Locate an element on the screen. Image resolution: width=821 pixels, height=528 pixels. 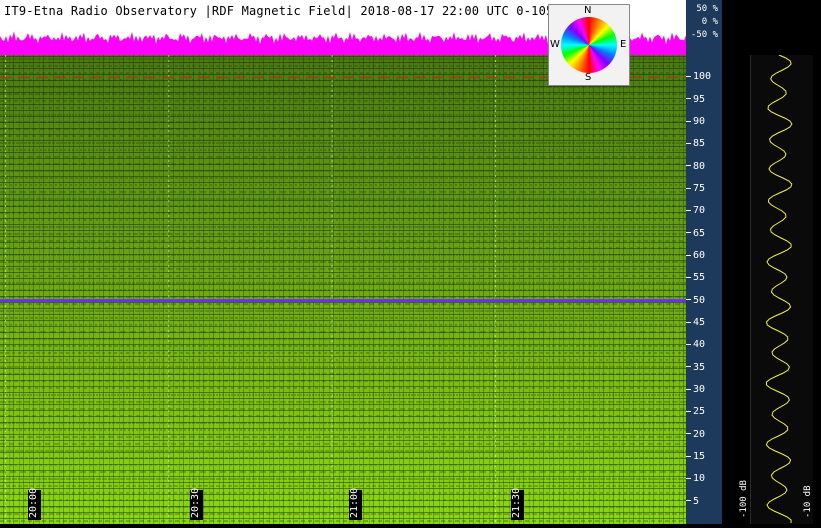
freq-tick-label: 60 is located at coordinates (695, 255).